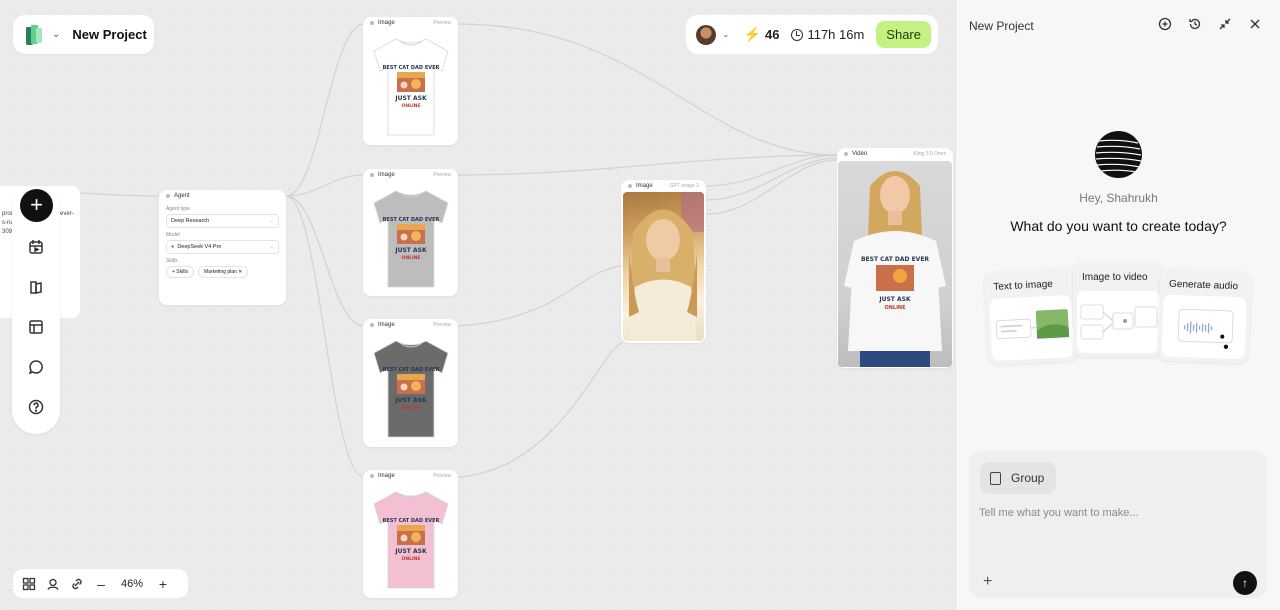 The image size is (1280, 610). I want to click on model-tag: GPT image 2, so click(684, 186).